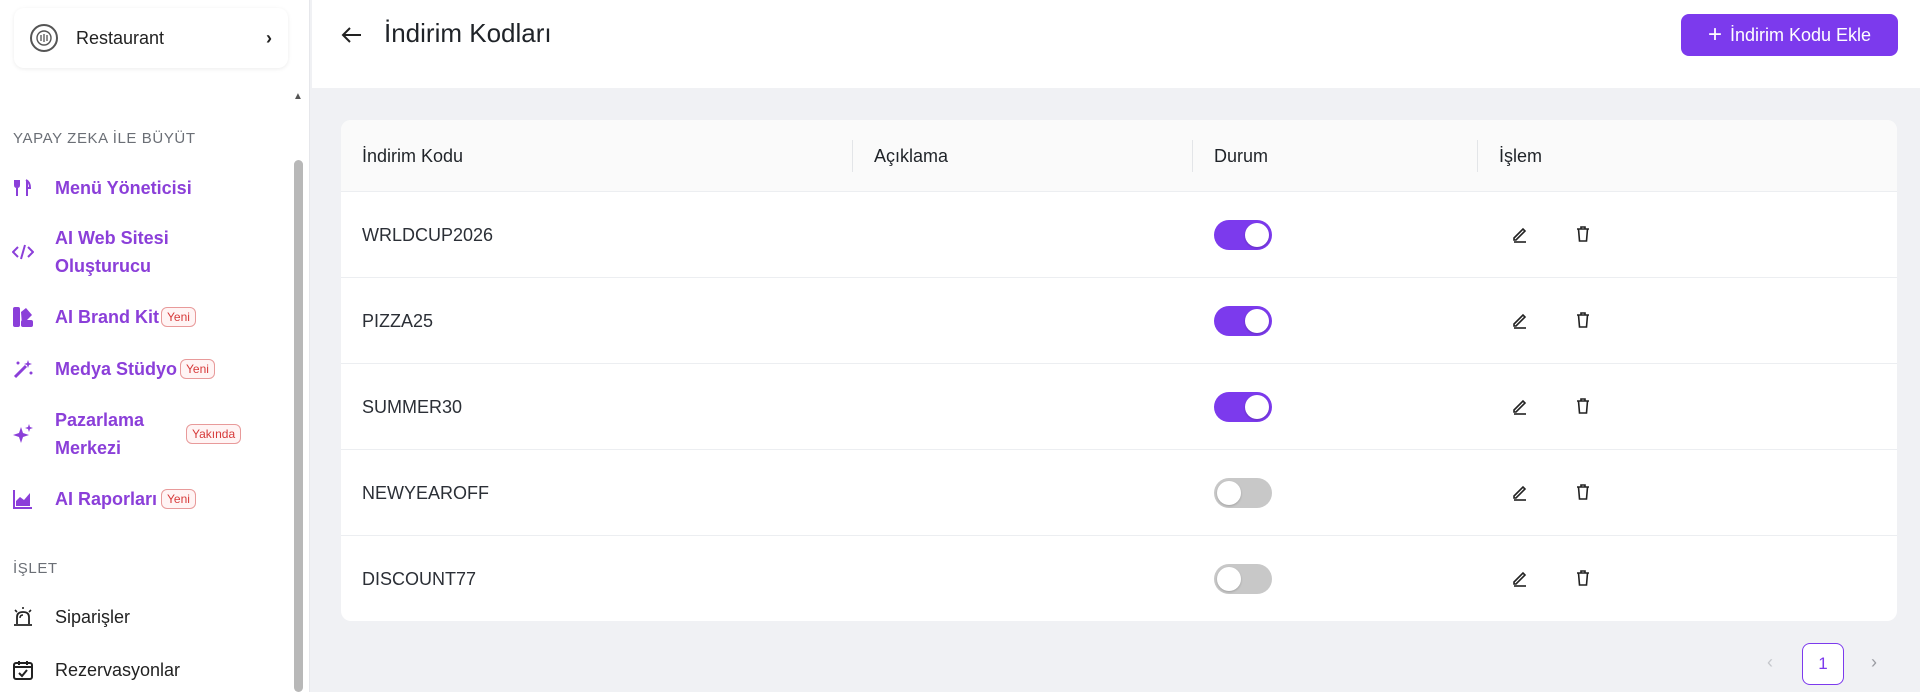 The height and width of the screenshot is (692, 1920). Describe the element at coordinates (1119, 235) in the screenshot. I see `table-row: WRLDCUP2026` at that location.